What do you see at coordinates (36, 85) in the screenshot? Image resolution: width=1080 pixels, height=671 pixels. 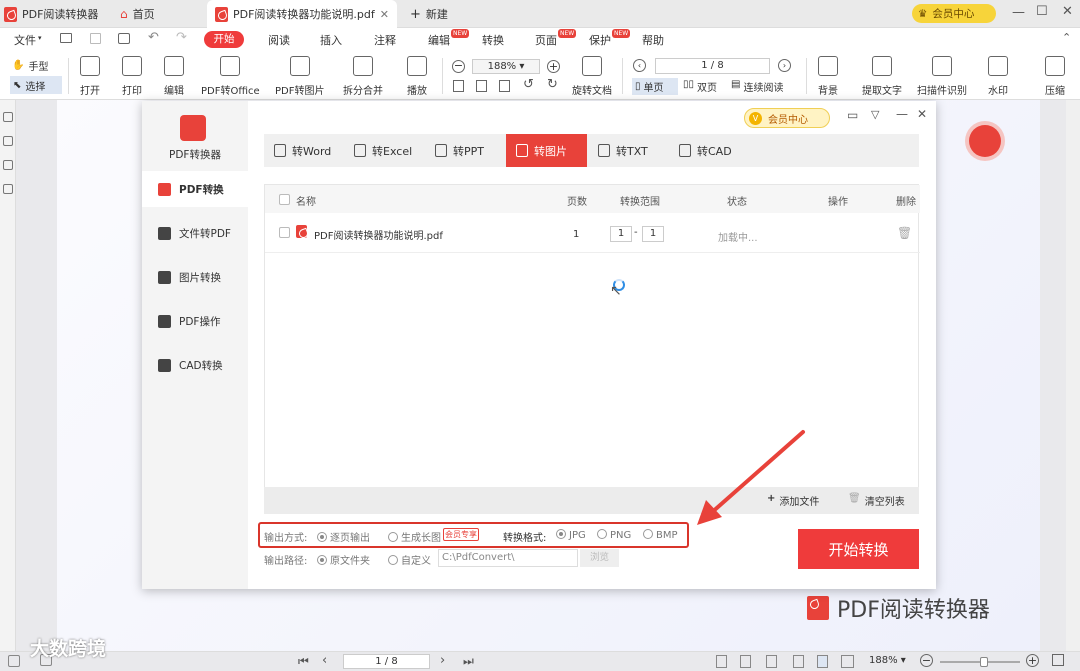 I see `select-tool: ⬉ 选择` at bounding box center [36, 85].